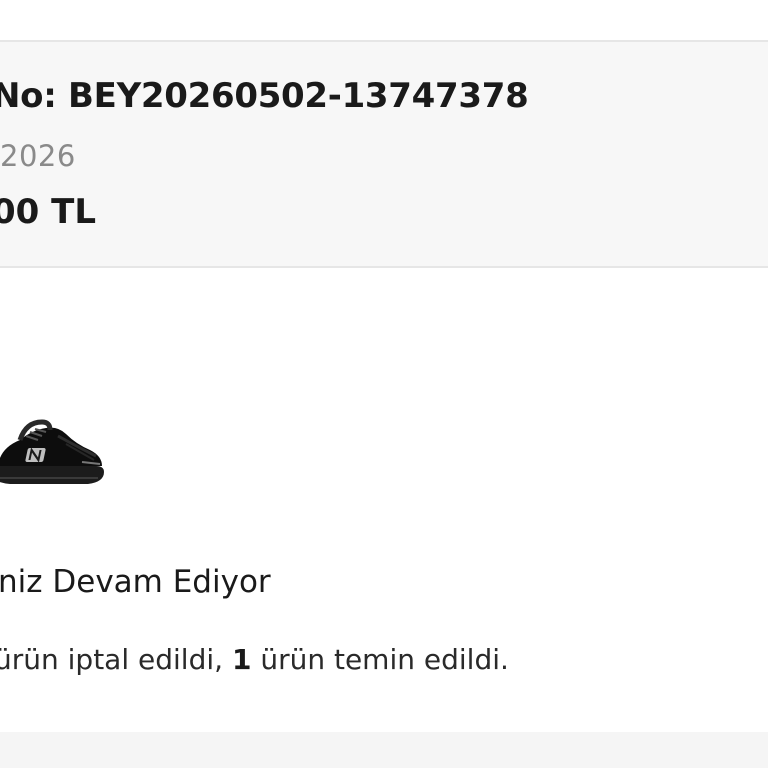 This screenshot has height=768, width=768. What do you see at coordinates (380, 659) in the screenshot?
I see `status-desc-suffix: ürün temin edildi.` at bounding box center [380, 659].